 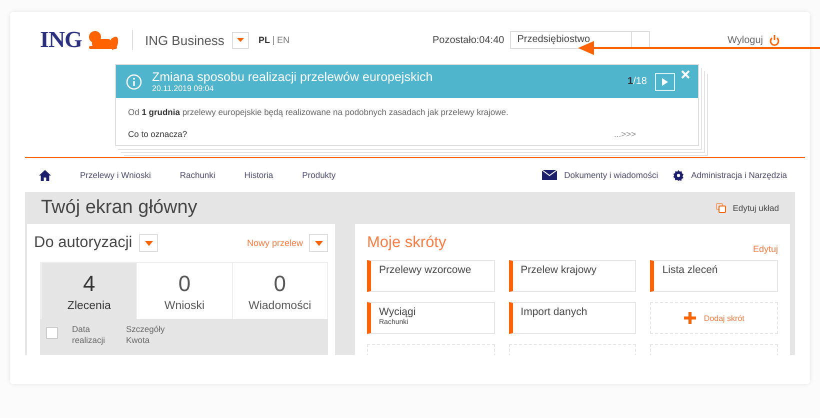 I want to click on nav-link: Administracja i Narzędzia, so click(x=739, y=175).